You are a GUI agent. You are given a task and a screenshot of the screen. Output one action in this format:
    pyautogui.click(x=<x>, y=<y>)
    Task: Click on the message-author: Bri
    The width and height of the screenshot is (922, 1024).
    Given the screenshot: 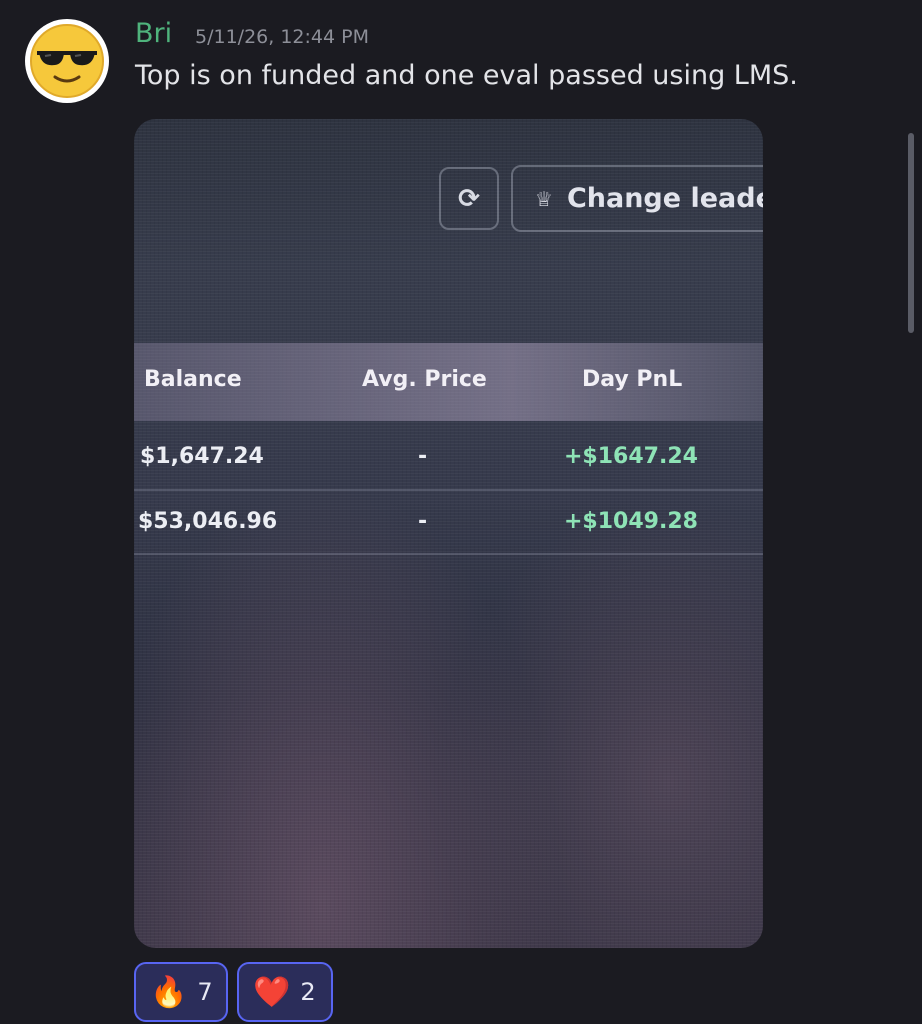 What is the action you would take?
    pyautogui.click(x=153, y=33)
    